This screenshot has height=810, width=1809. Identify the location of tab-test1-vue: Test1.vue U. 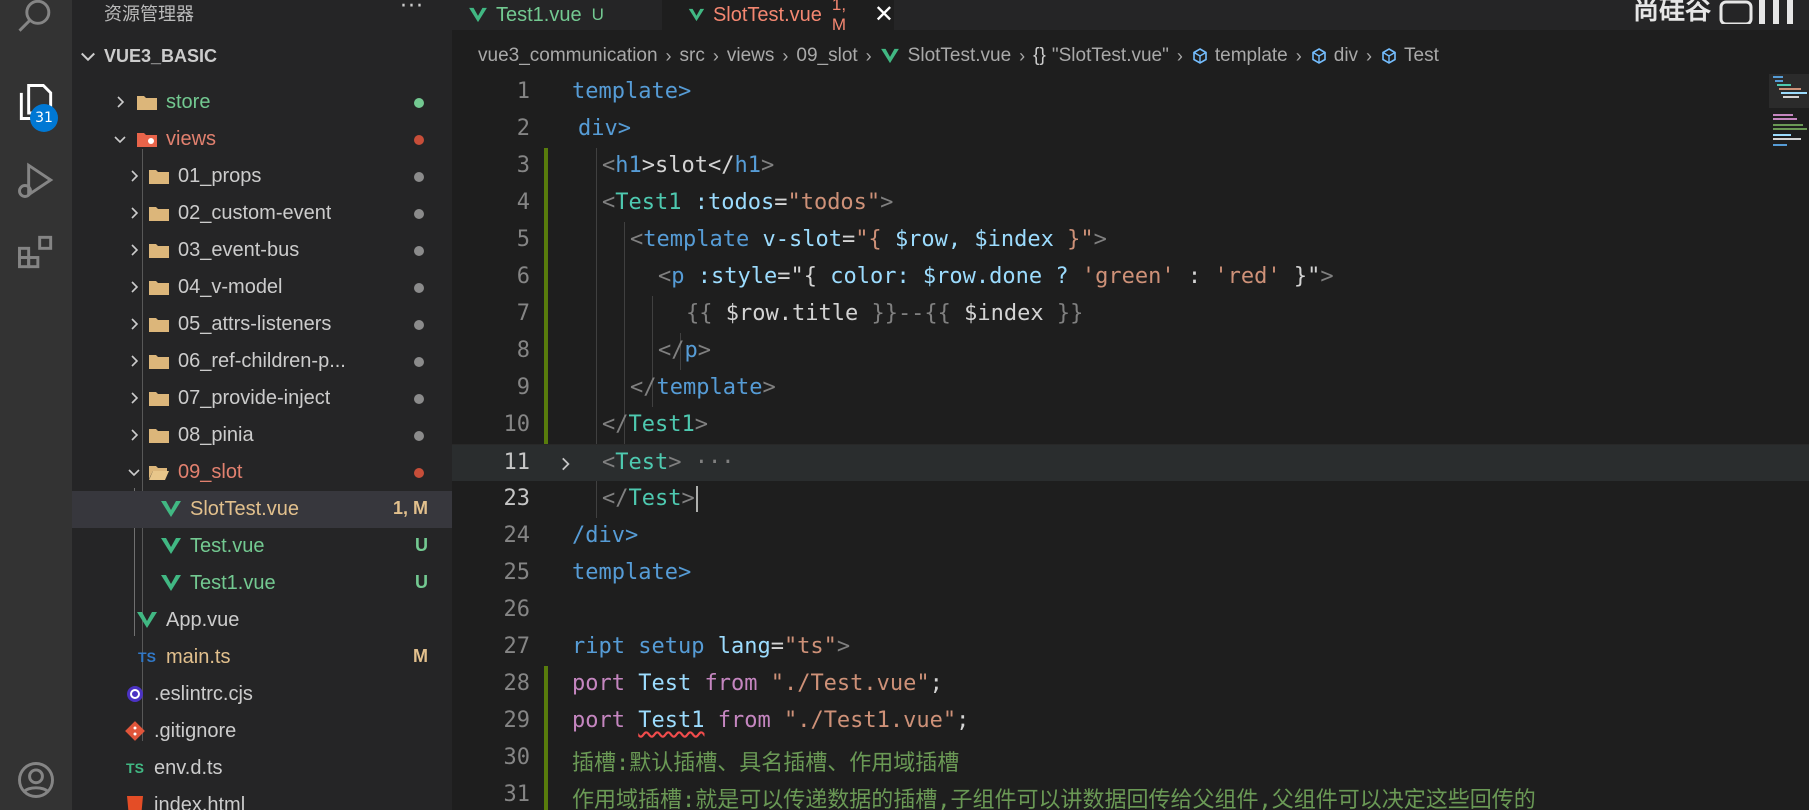
(557, 15).